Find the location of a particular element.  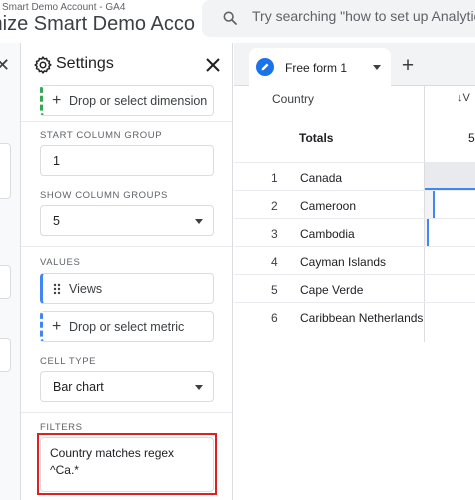

row-index: 2 is located at coordinates (274, 206).